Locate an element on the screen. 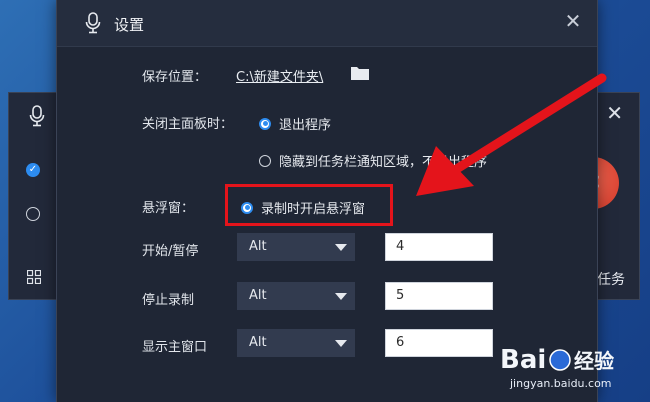 This screenshot has height=402, width=650. watermark-url: jingyan.baidu.com is located at coordinates (561, 383).